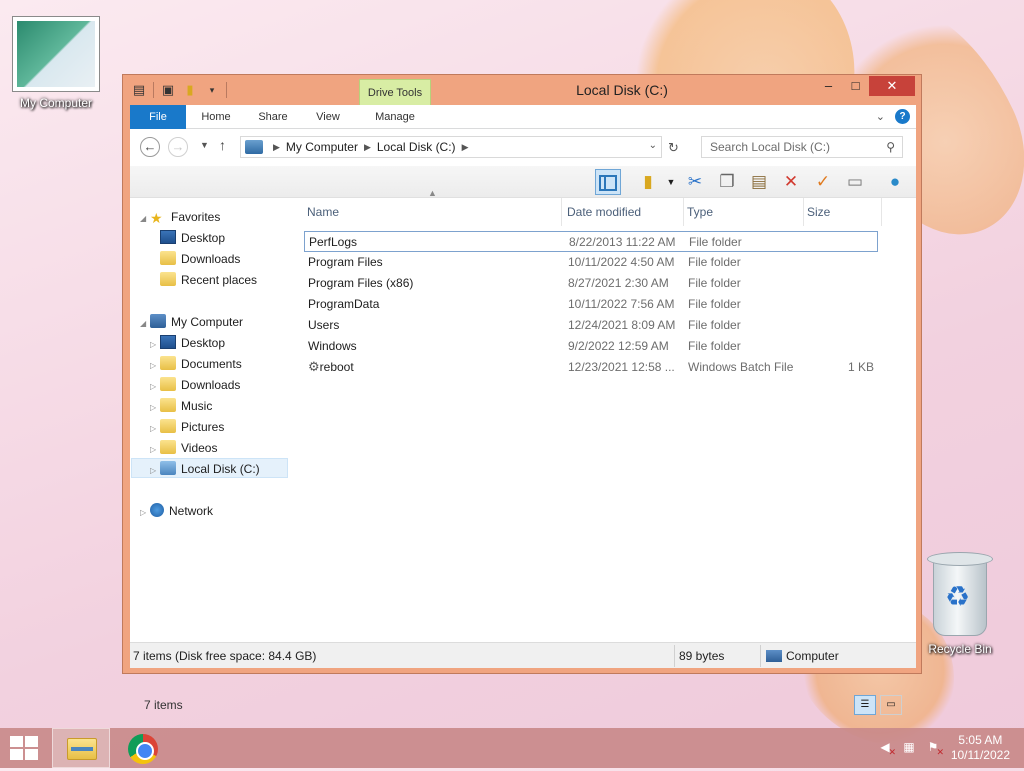 The height and width of the screenshot is (771, 1024). Describe the element at coordinates (865, 705) in the screenshot. I see `details-view-button: ☰` at that location.